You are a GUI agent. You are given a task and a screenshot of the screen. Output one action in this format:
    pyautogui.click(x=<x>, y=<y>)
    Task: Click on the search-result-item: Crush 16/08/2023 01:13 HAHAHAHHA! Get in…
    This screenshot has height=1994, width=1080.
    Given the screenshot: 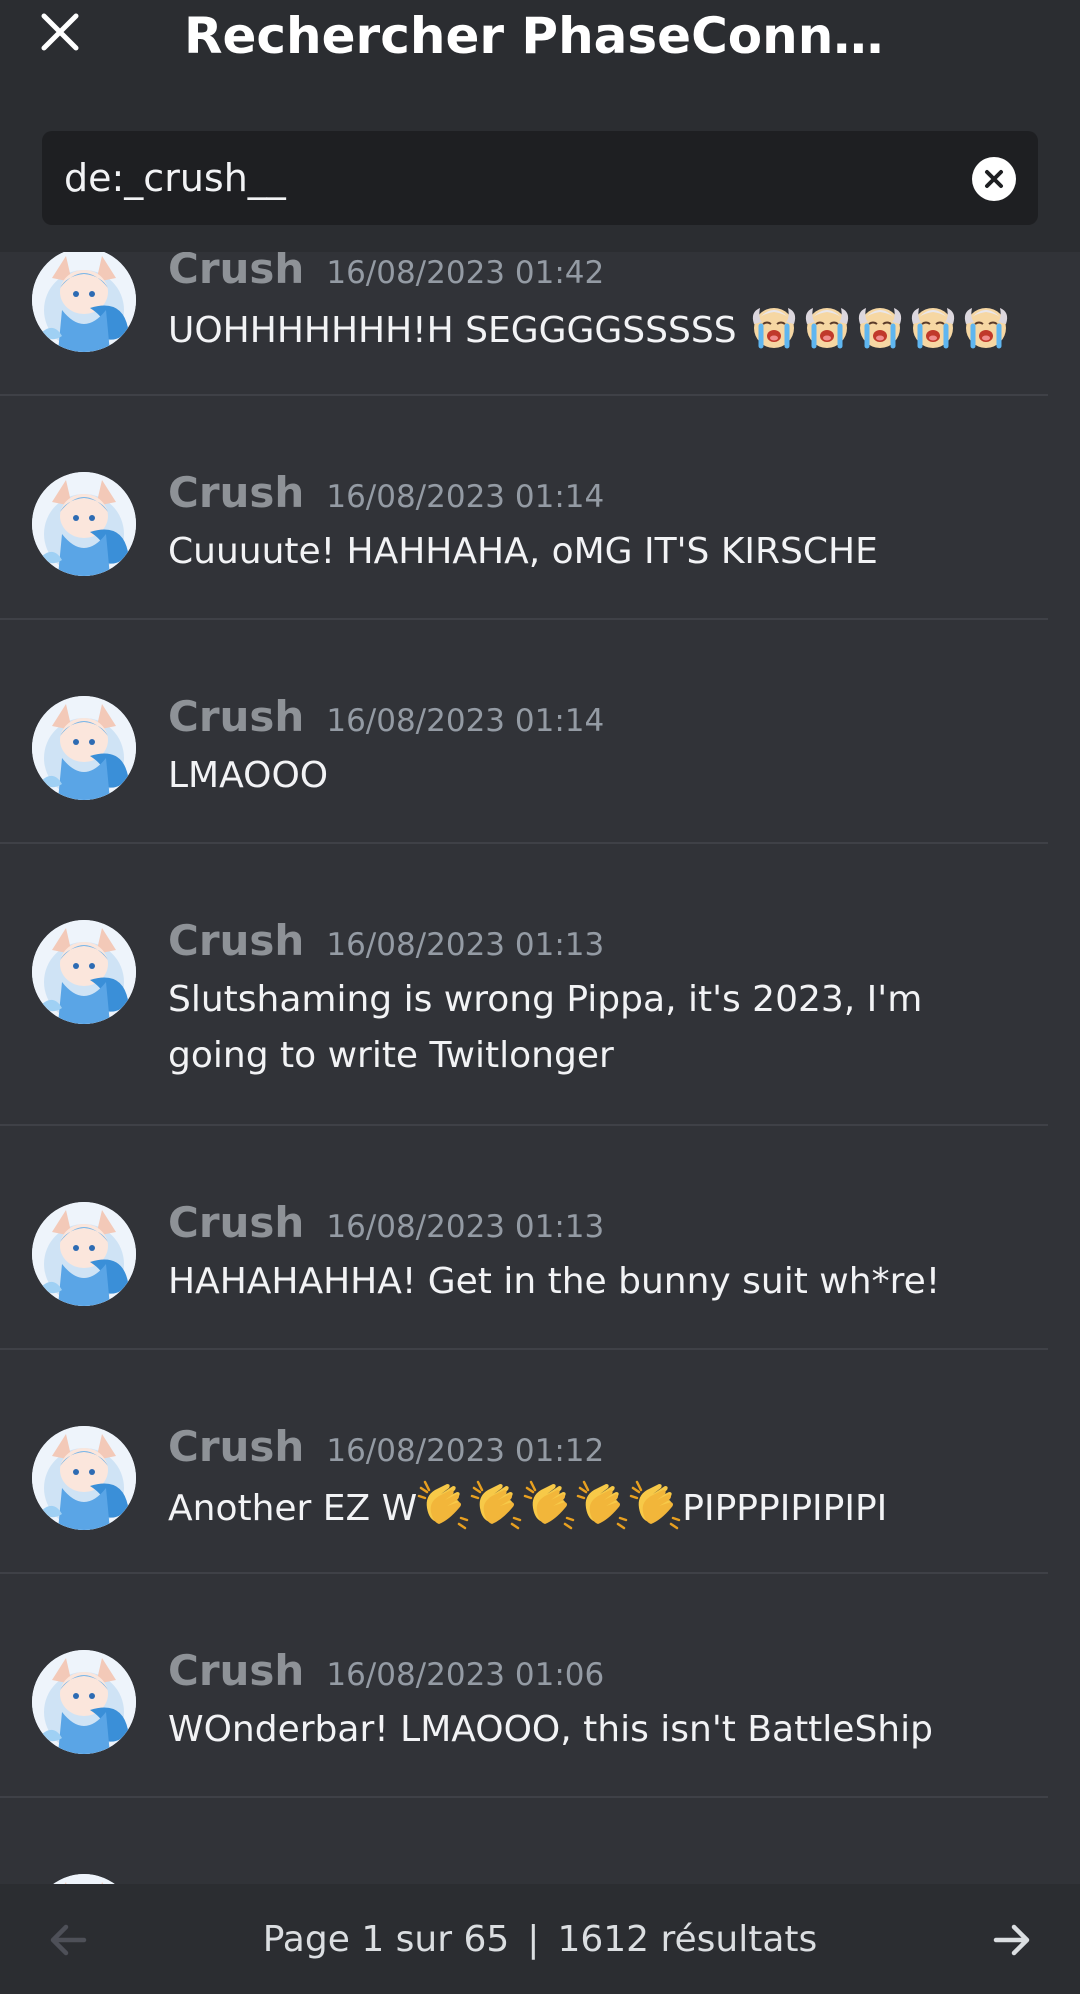 What is the action you would take?
    pyautogui.click(x=524, y=1238)
    